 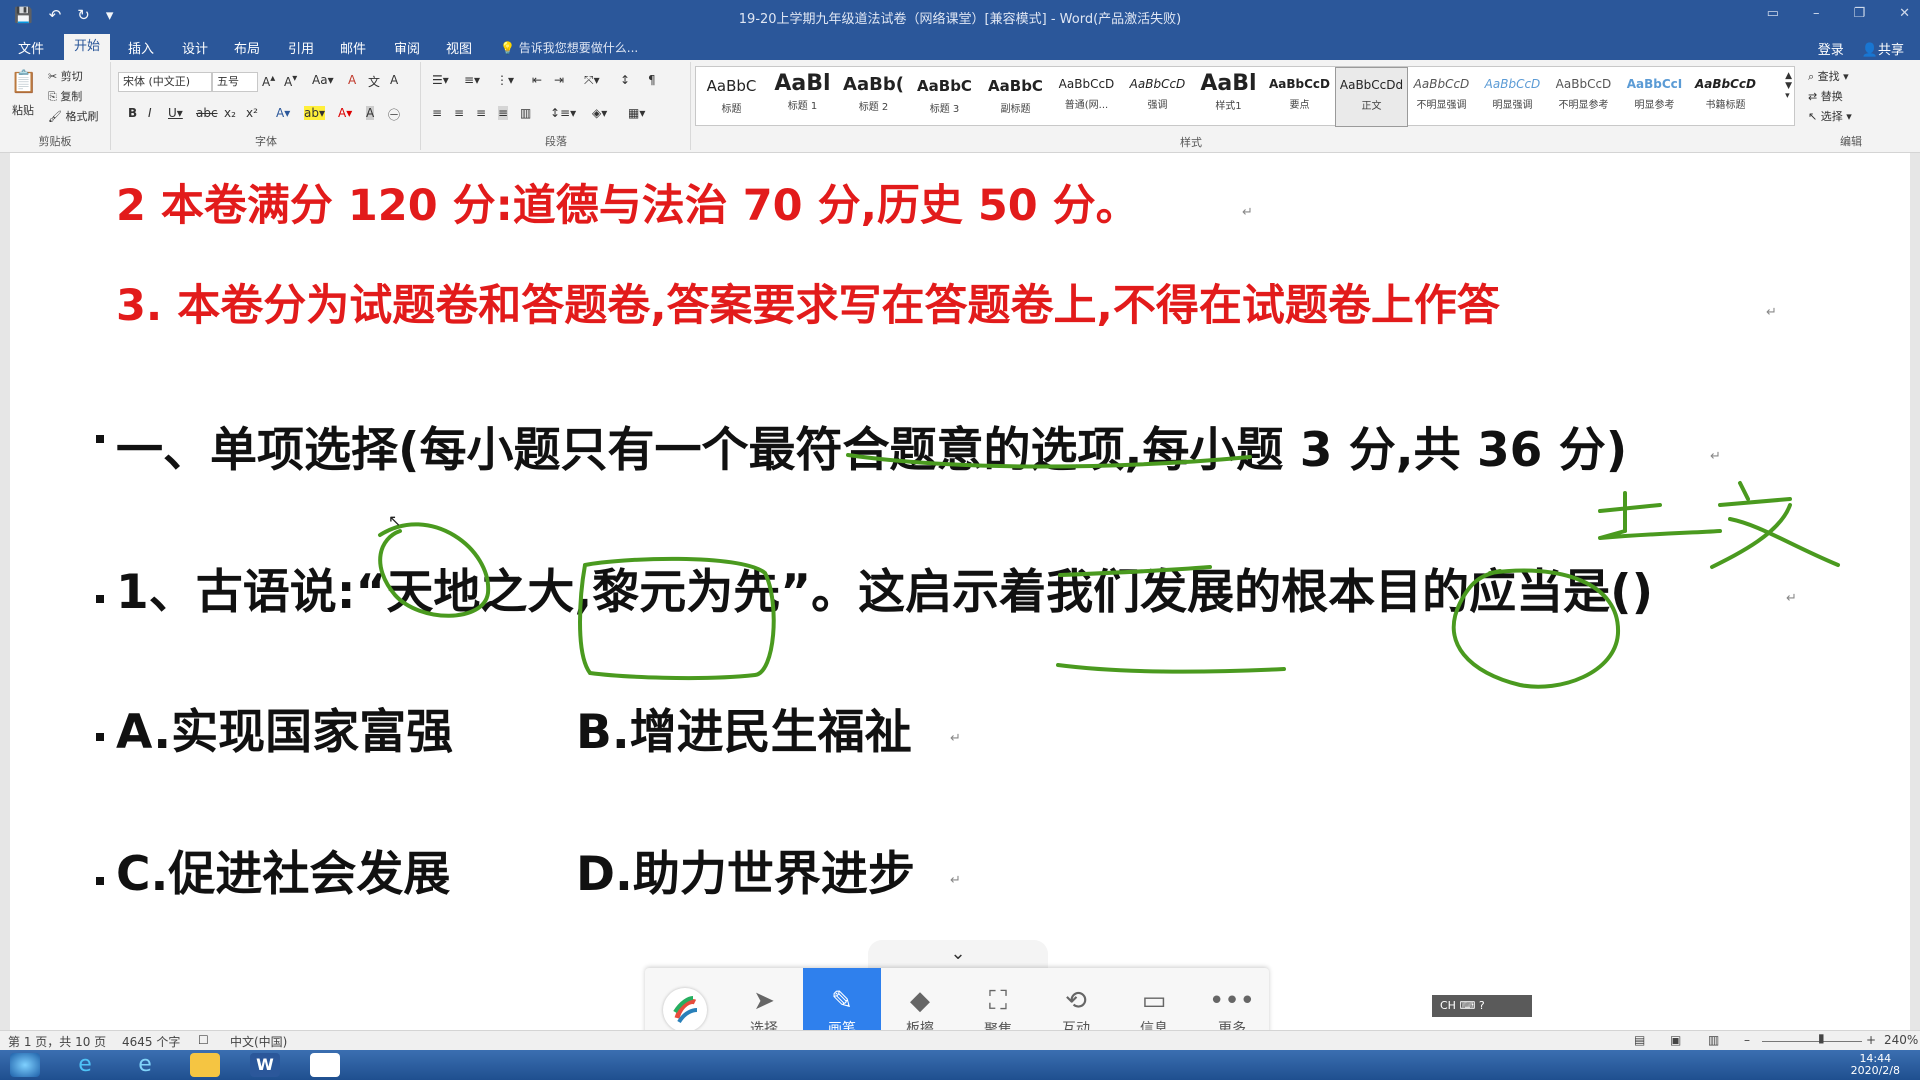 I want to click on tab-design: 设计, so click(x=195, y=47).